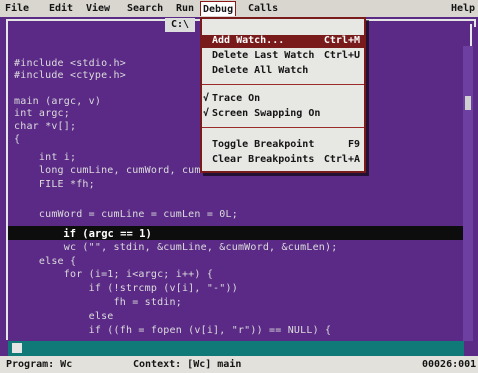  I want to click on menu-item-label: Toggle Breakpoint, so click(263, 144).